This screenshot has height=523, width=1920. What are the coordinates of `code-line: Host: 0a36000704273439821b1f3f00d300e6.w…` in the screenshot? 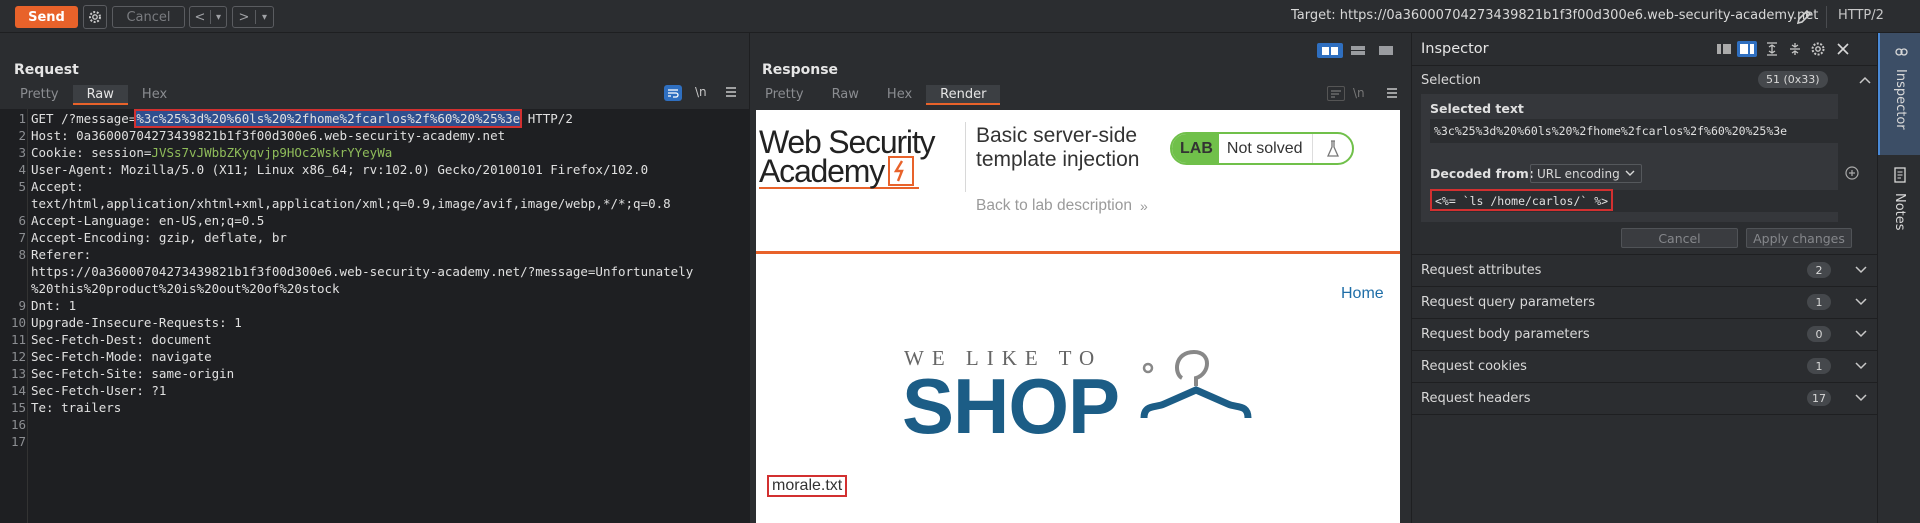 It's located at (268, 135).